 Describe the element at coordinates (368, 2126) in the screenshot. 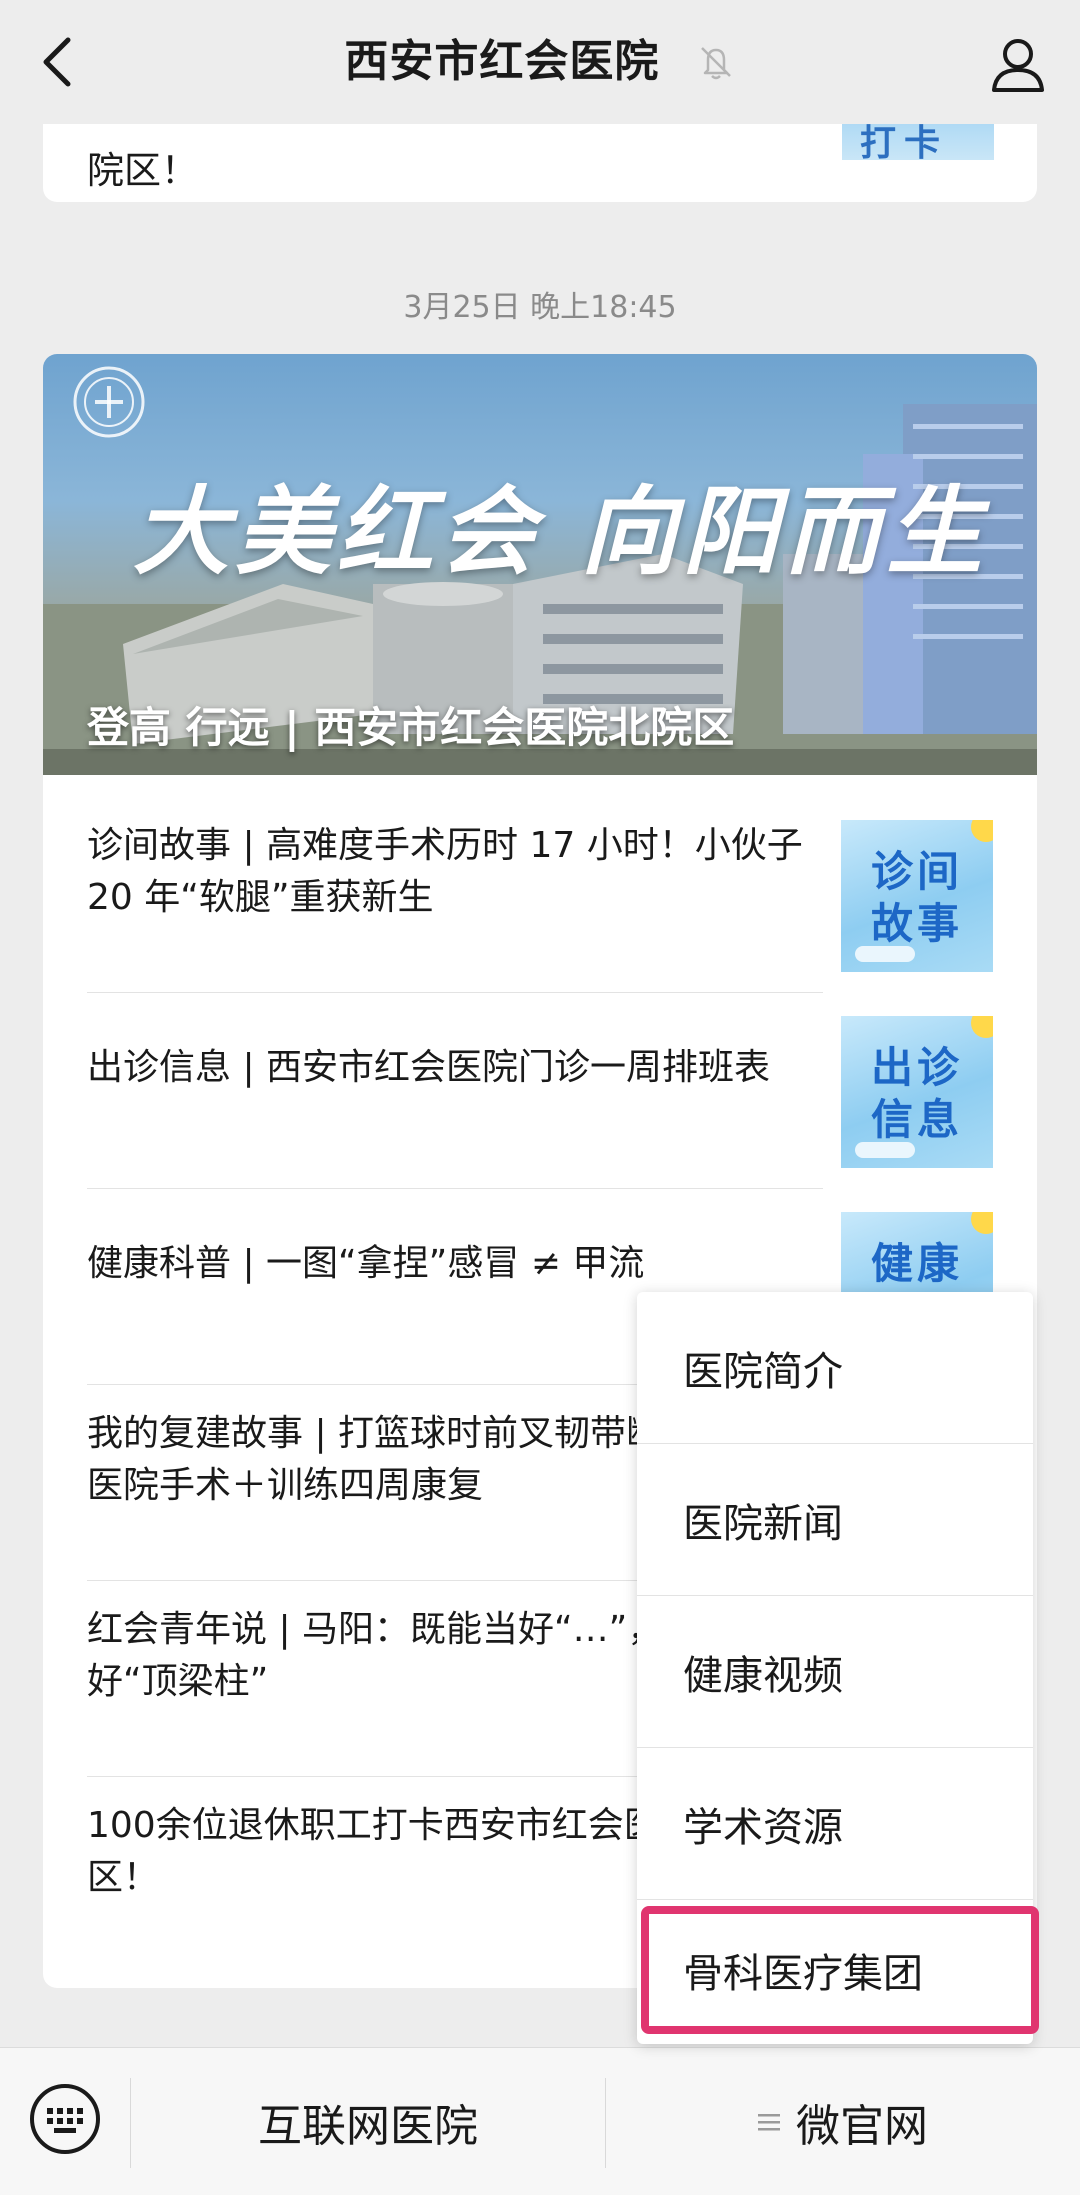

I see `tab-internet-hospital-label: 互联网医院` at that location.